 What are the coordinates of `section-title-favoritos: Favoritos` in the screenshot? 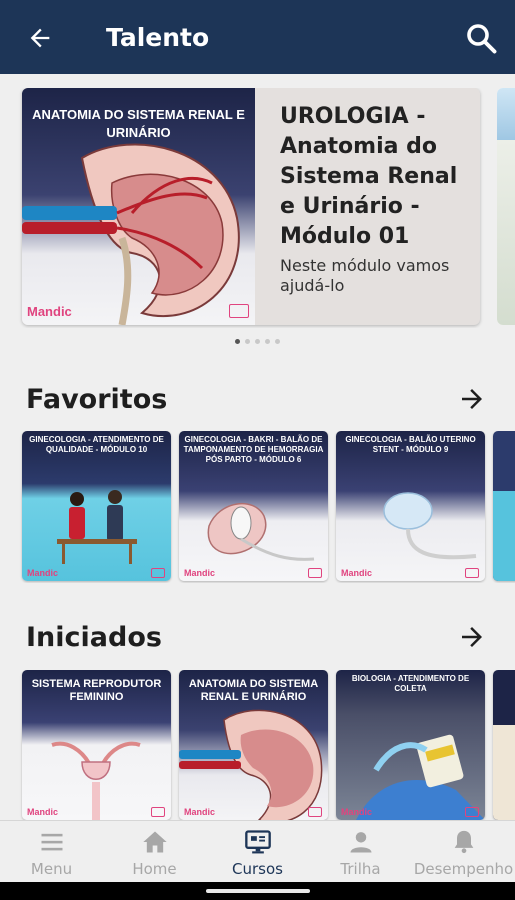 It's located at (97, 399).